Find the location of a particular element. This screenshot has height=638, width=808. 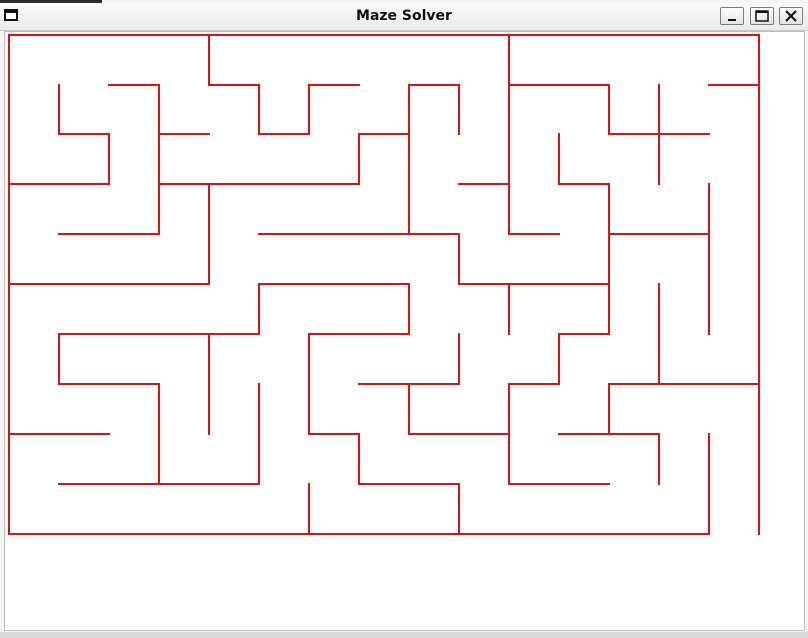

close-icon is located at coordinates (791, 16).